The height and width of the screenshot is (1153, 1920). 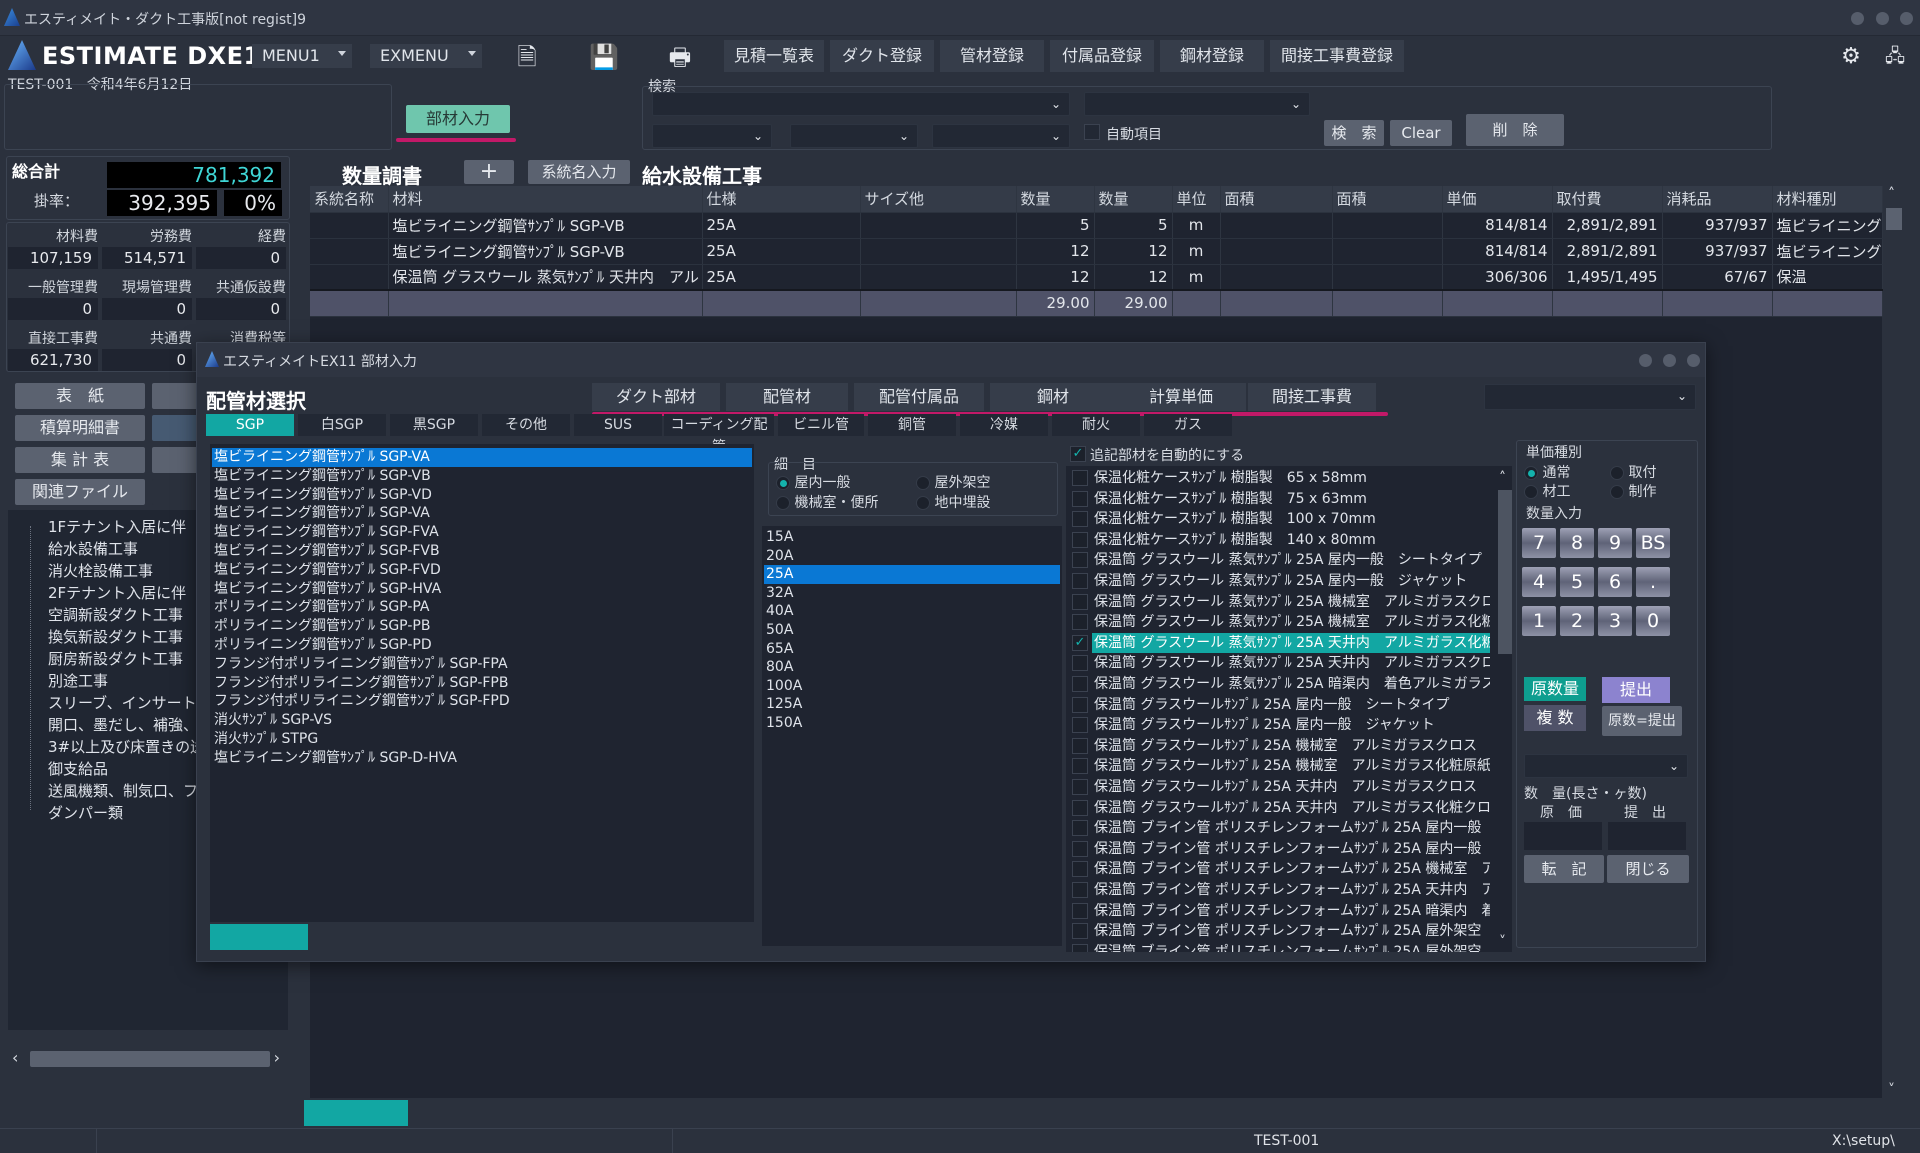 I want to click on new-file-icon: 🗎, so click(x=527, y=57).